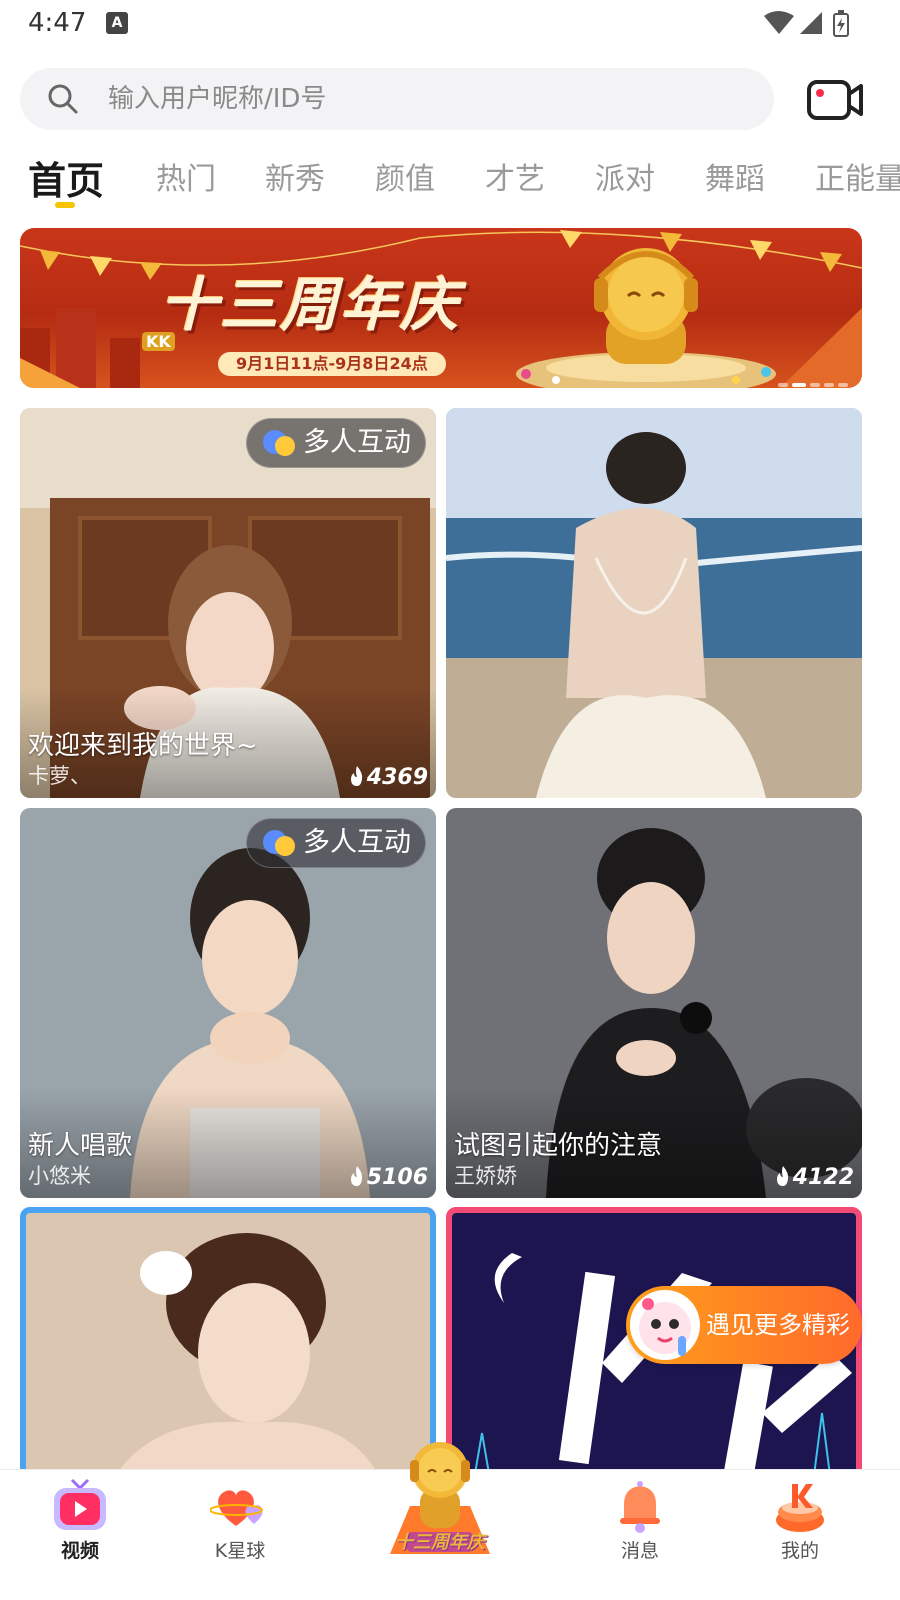 This screenshot has width=900, height=1600. What do you see at coordinates (63, 99) in the screenshot?
I see `search-icon` at bounding box center [63, 99].